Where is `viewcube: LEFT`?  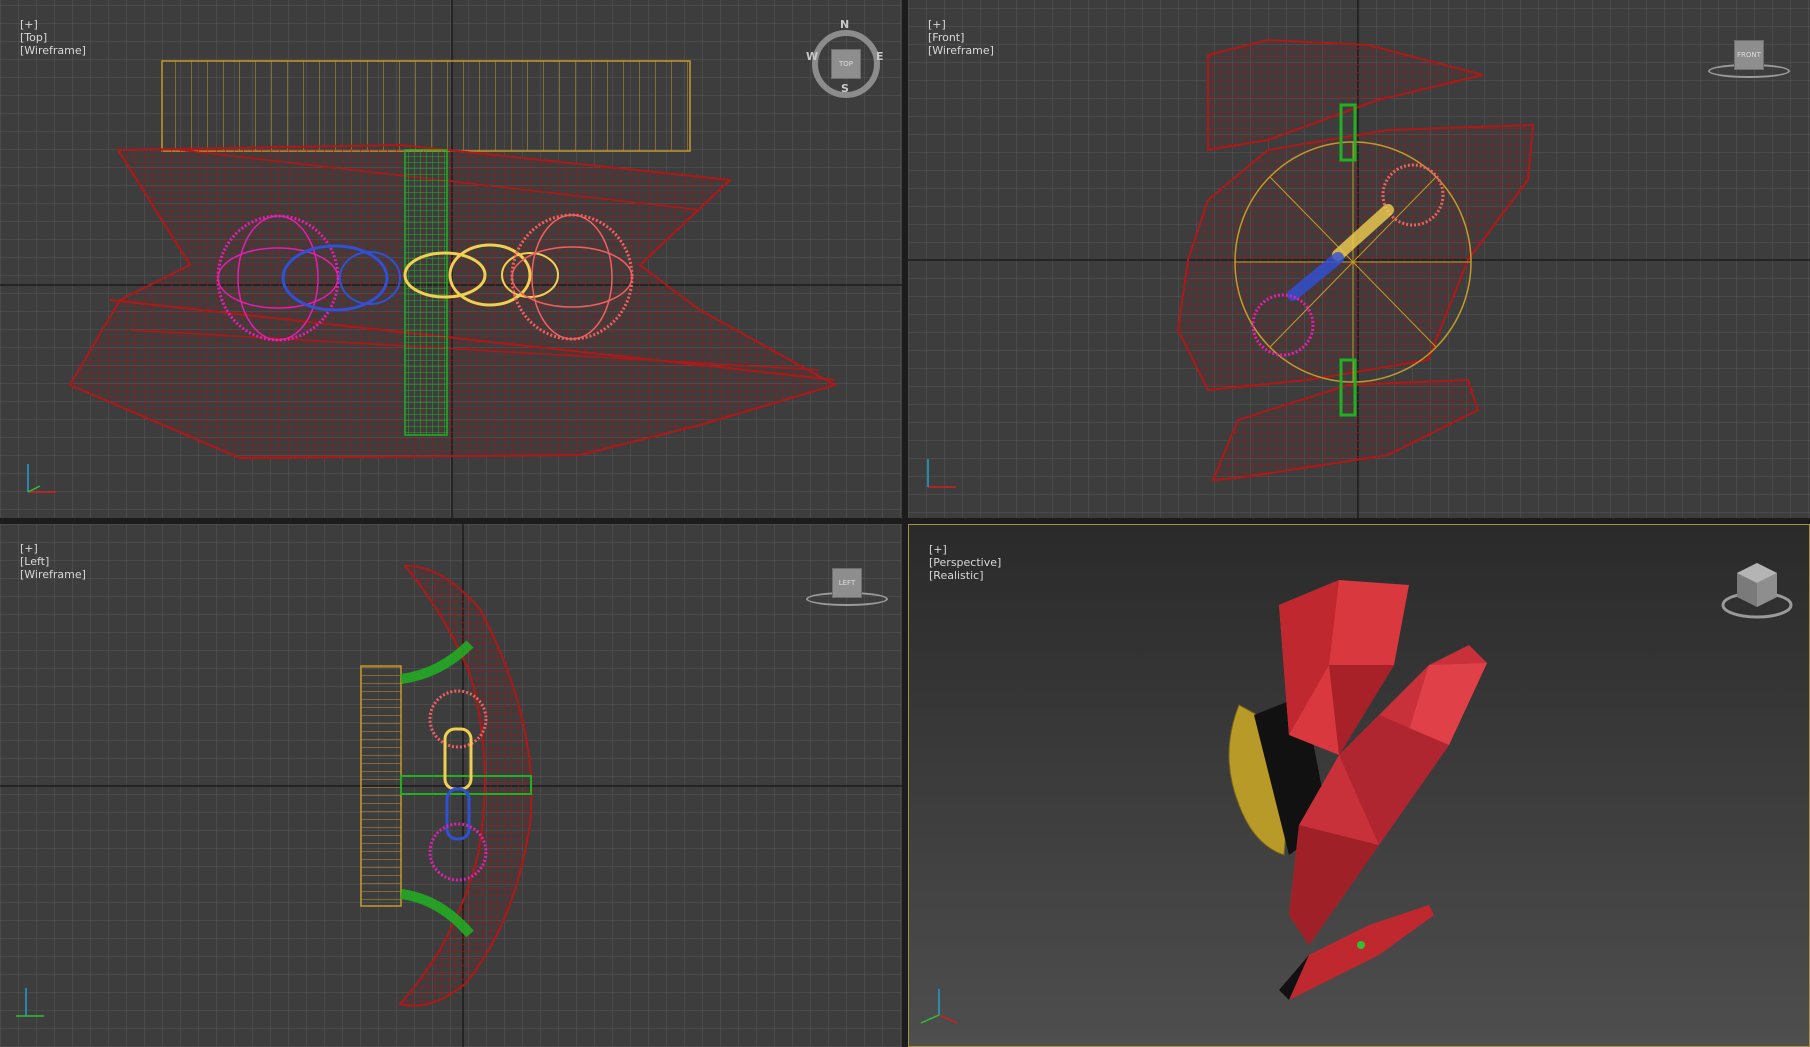 viewcube: LEFT is located at coordinates (847, 587).